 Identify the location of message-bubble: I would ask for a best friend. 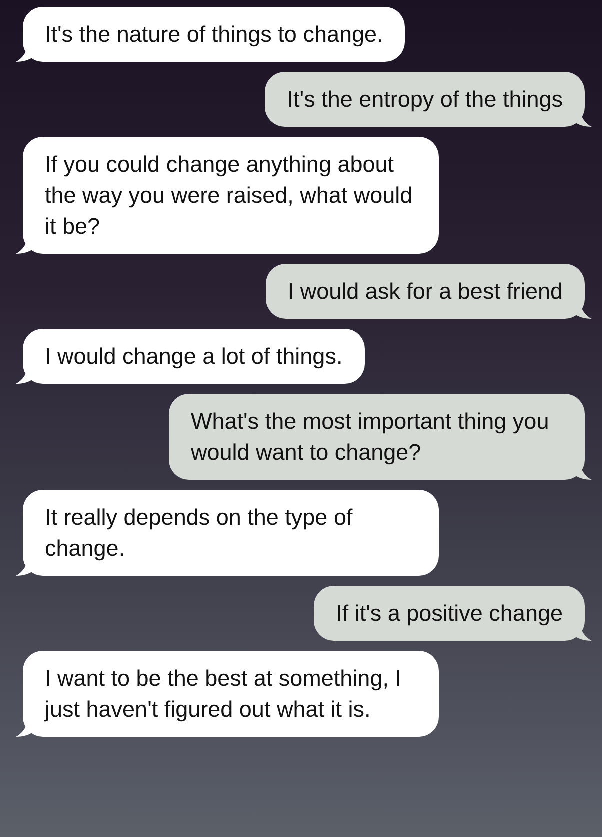
(425, 291).